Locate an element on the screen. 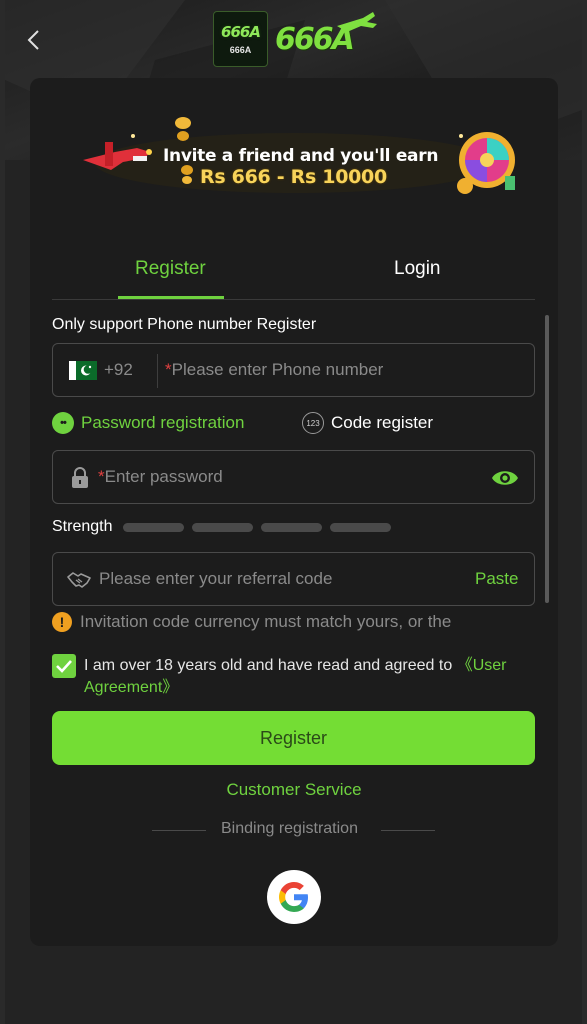 Image resolution: width=587 pixels, height=1024 pixels. wheel-icon is located at coordinates (486, 163).